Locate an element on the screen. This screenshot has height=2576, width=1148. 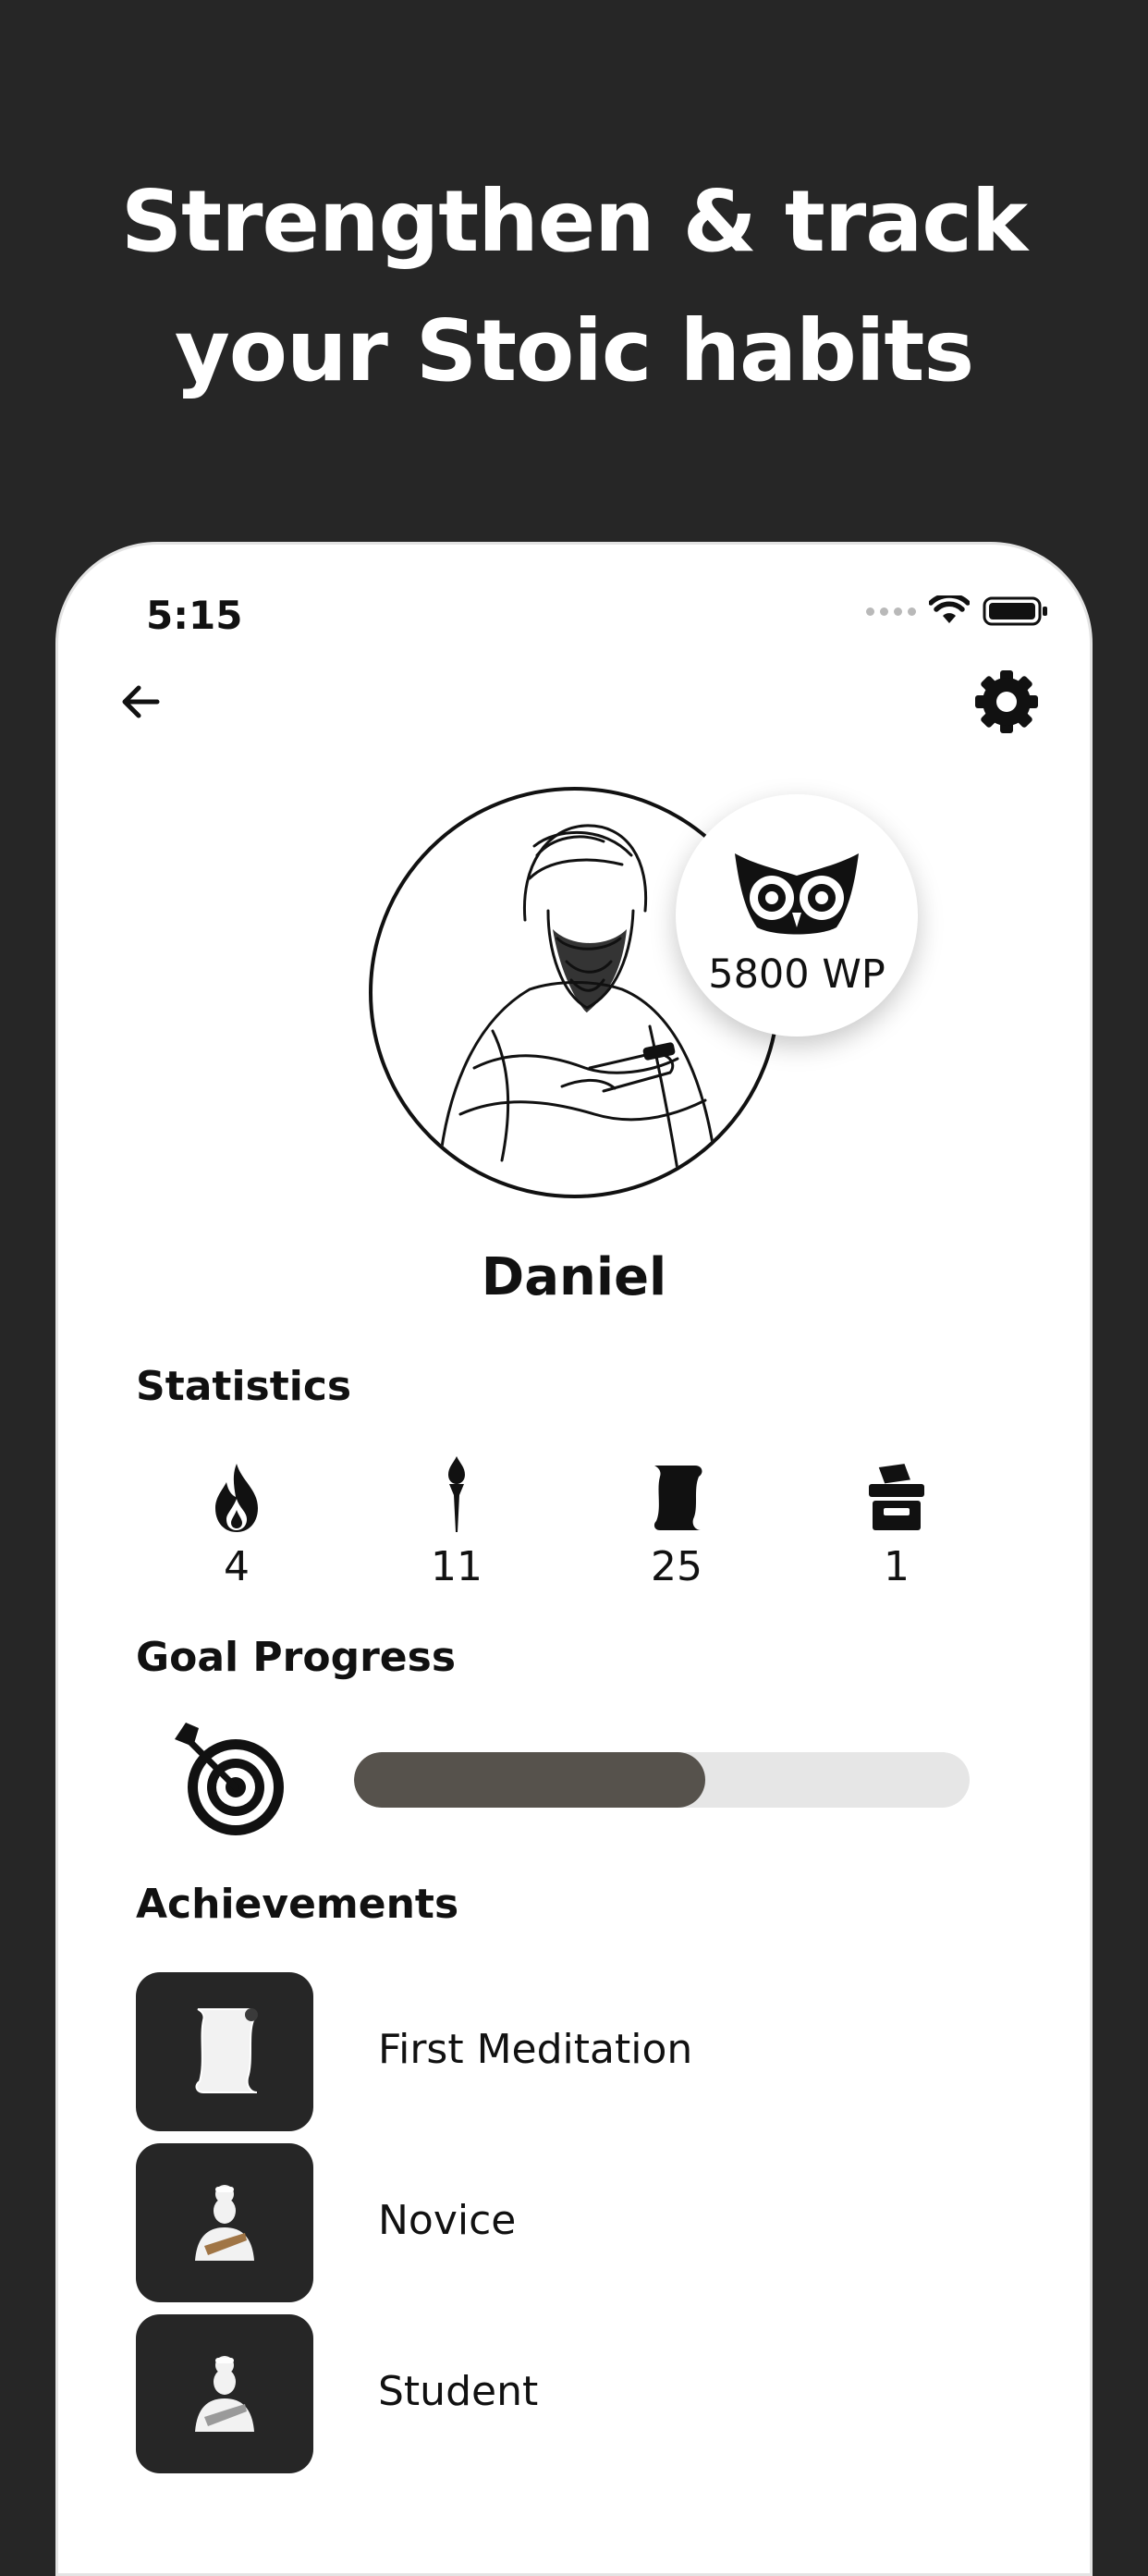
promo-headline: Strengthen & track your Stoic habits is located at coordinates (574, 286).